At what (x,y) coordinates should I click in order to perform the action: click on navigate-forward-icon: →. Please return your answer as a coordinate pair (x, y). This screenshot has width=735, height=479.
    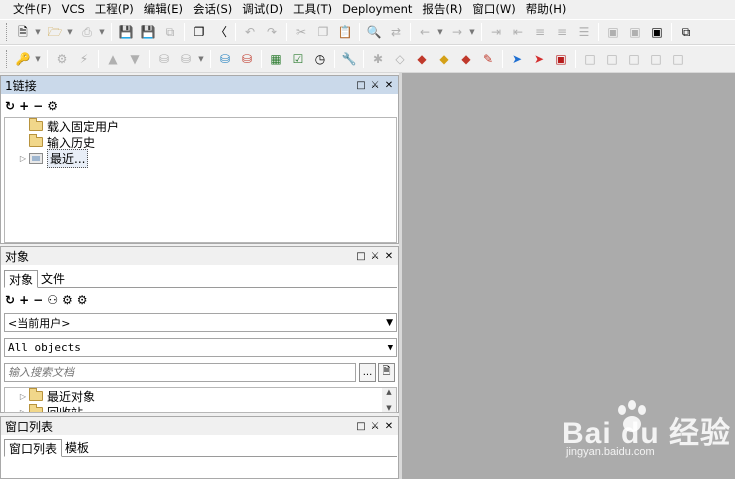
    Looking at the image, I should click on (457, 32).